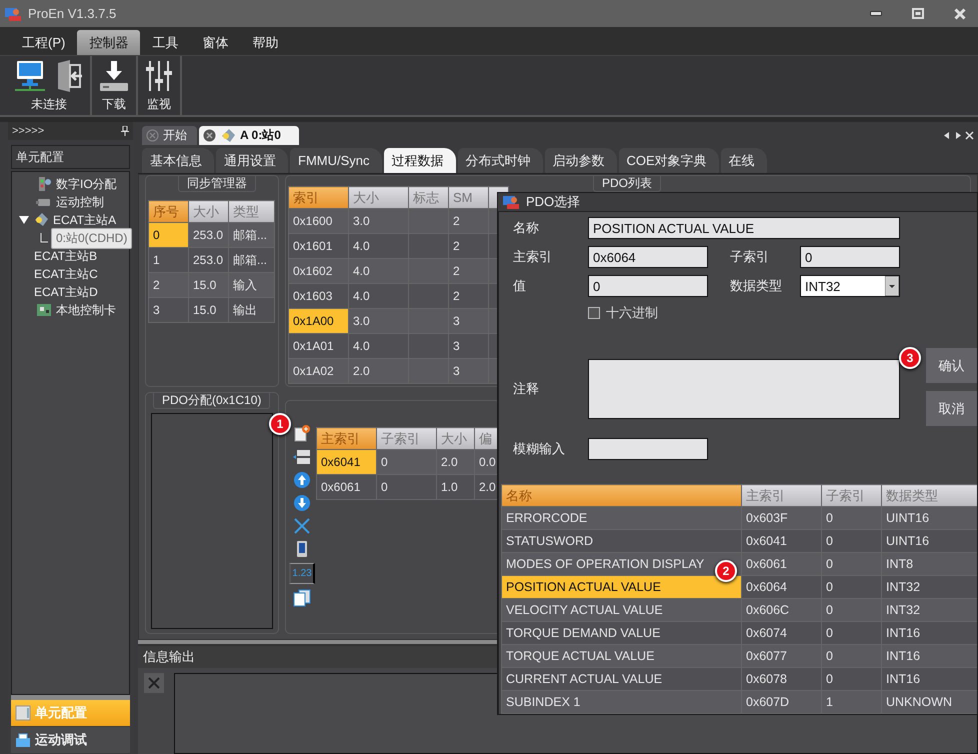 Image resolution: width=978 pixels, height=754 pixels. What do you see at coordinates (947, 135) in the screenshot?
I see `scroll-left-icon` at bounding box center [947, 135].